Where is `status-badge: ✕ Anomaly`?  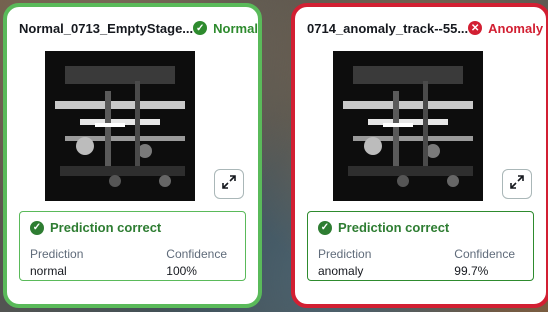 status-badge: ✕ Anomaly is located at coordinates (505, 28).